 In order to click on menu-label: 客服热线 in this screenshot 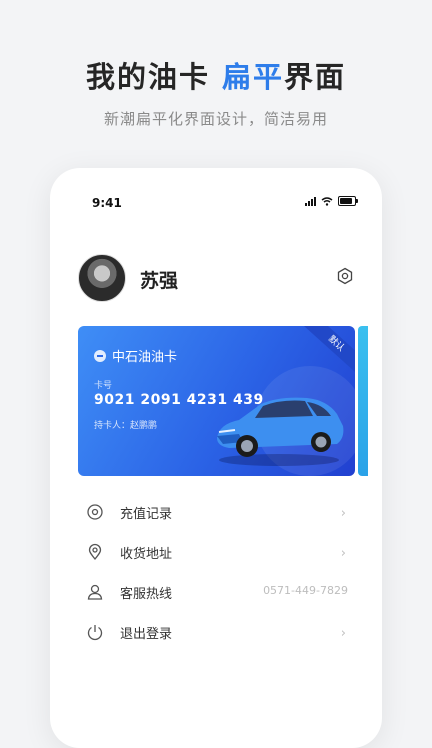, I will do `click(146, 594)`.